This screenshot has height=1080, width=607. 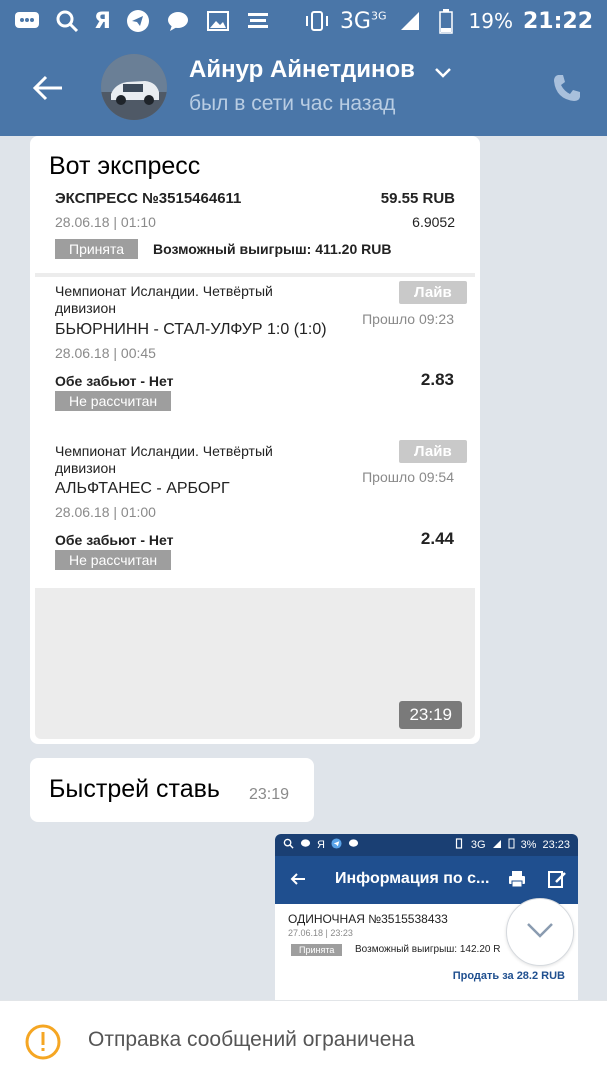 What do you see at coordinates (437, 379) in the screenshot?
I see `event-odds: 2.83` at bounding box center [437, 379].